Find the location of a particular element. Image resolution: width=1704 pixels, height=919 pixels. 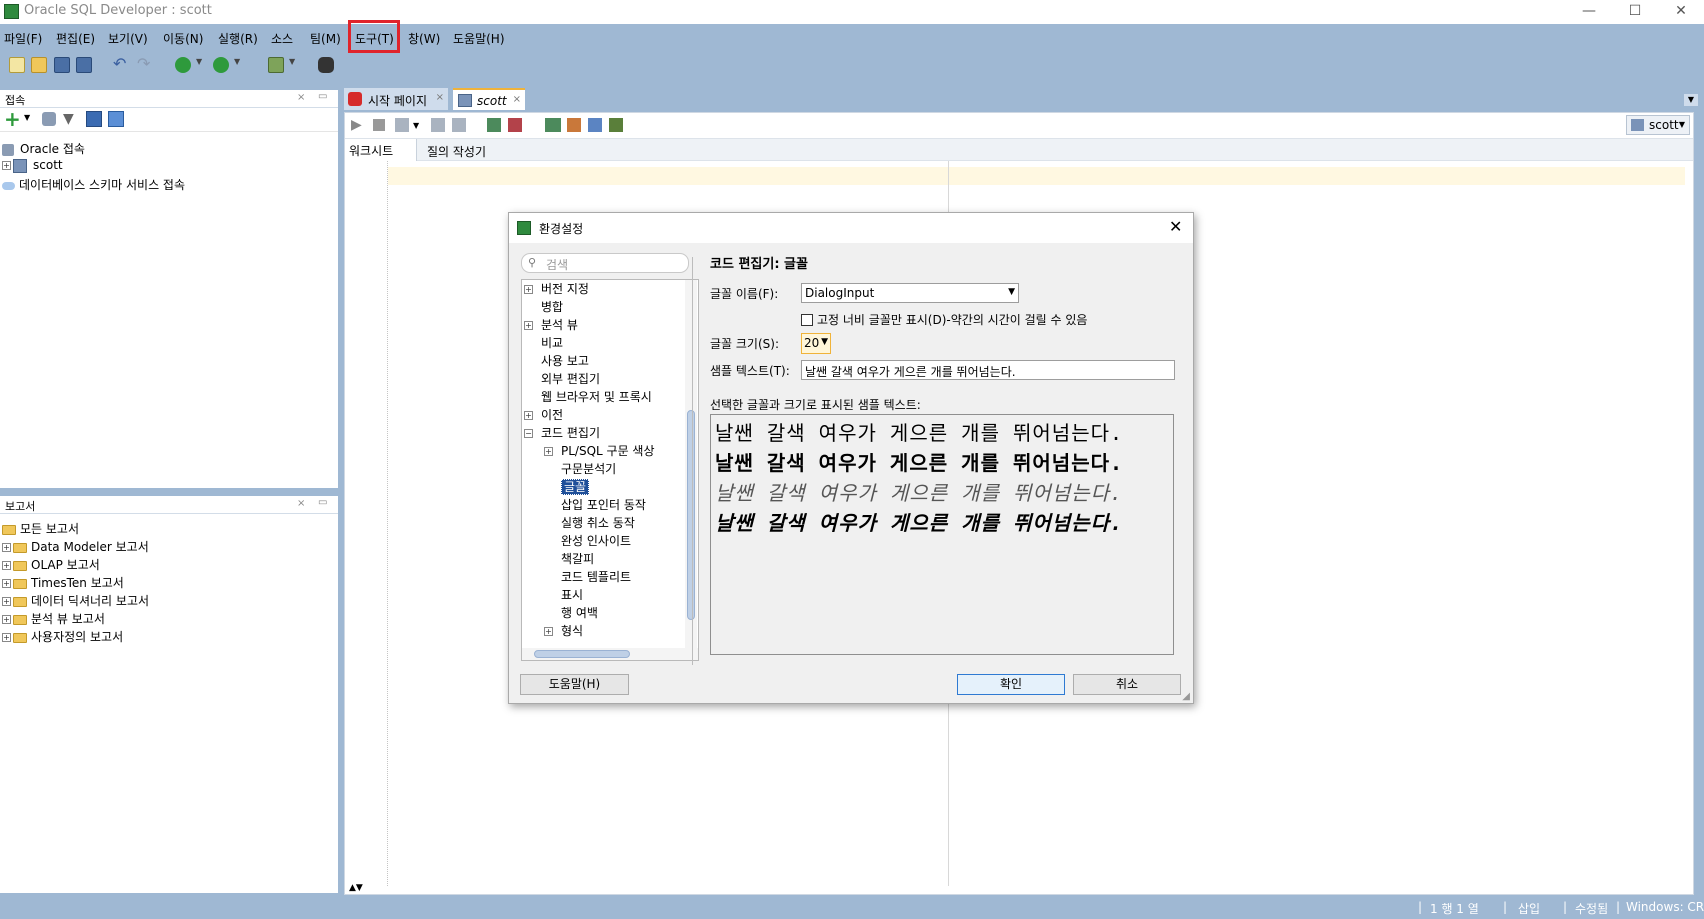

explain-plan-icon is located at coordinates (459, 125).